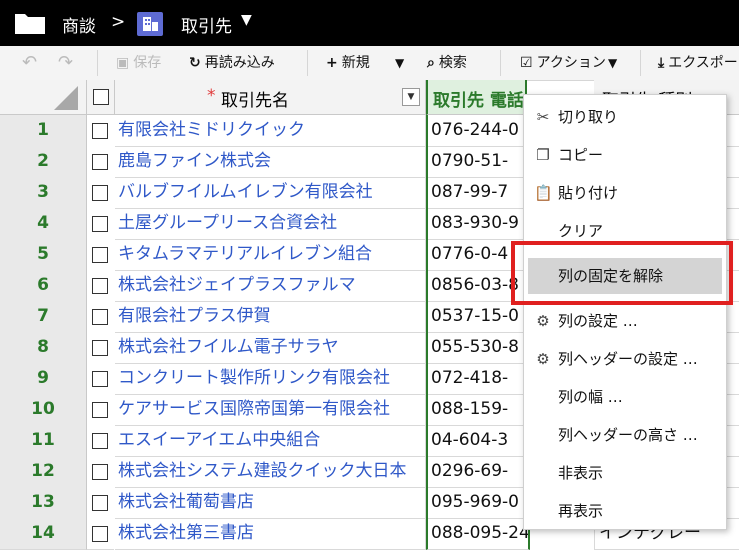 The image size is (739, 550). I want to click on row-number: 11, so click(43, 441).